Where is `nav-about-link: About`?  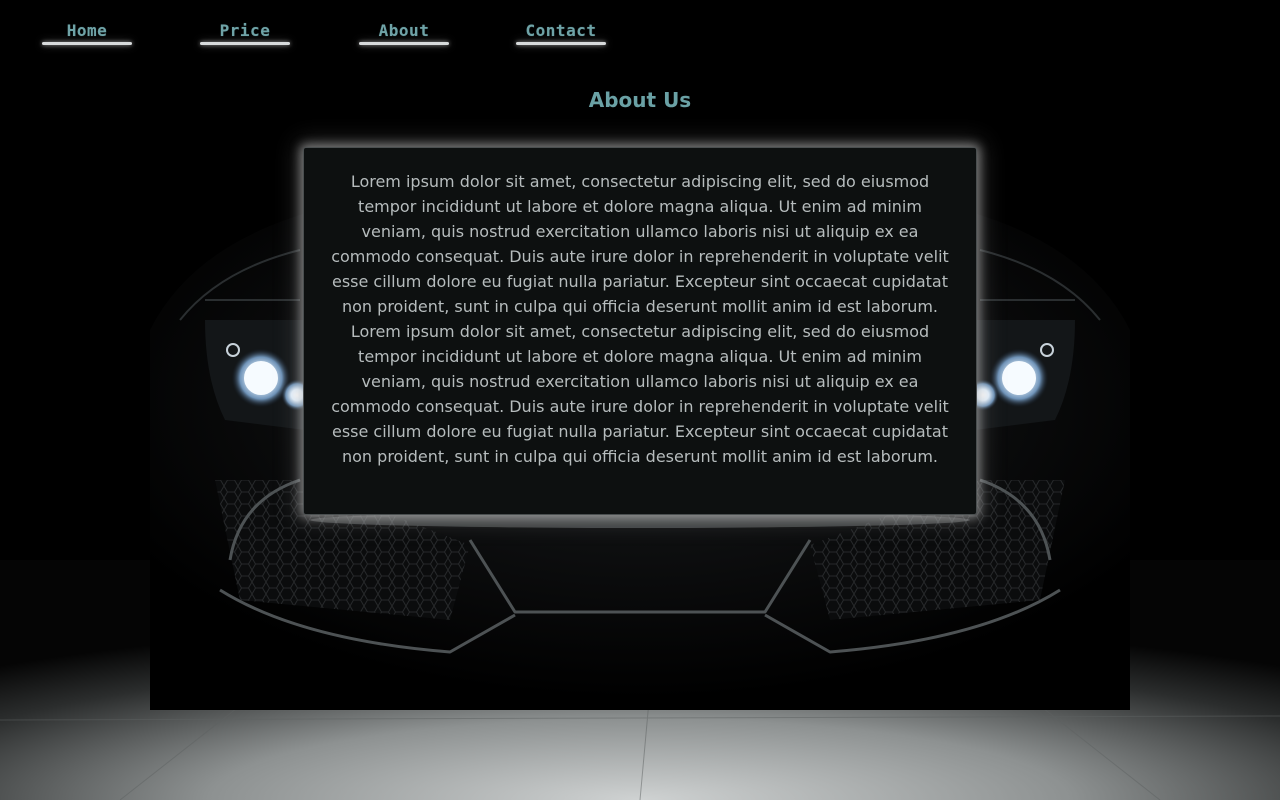 nav-about-link: About is located at coordinates (404, 31).